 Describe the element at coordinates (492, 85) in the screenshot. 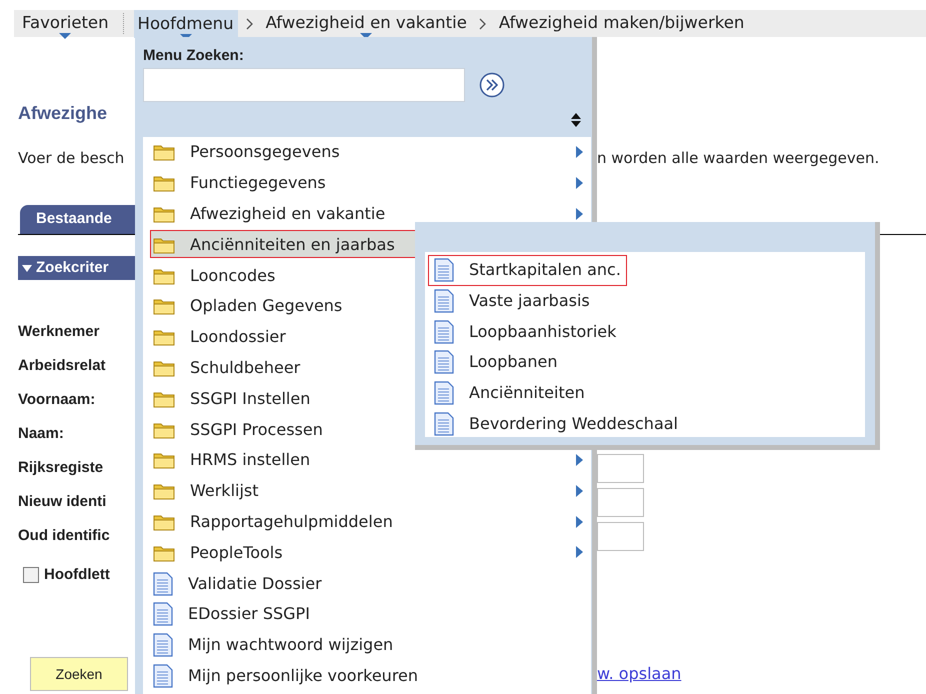

I see `go-button-icon` at that location.